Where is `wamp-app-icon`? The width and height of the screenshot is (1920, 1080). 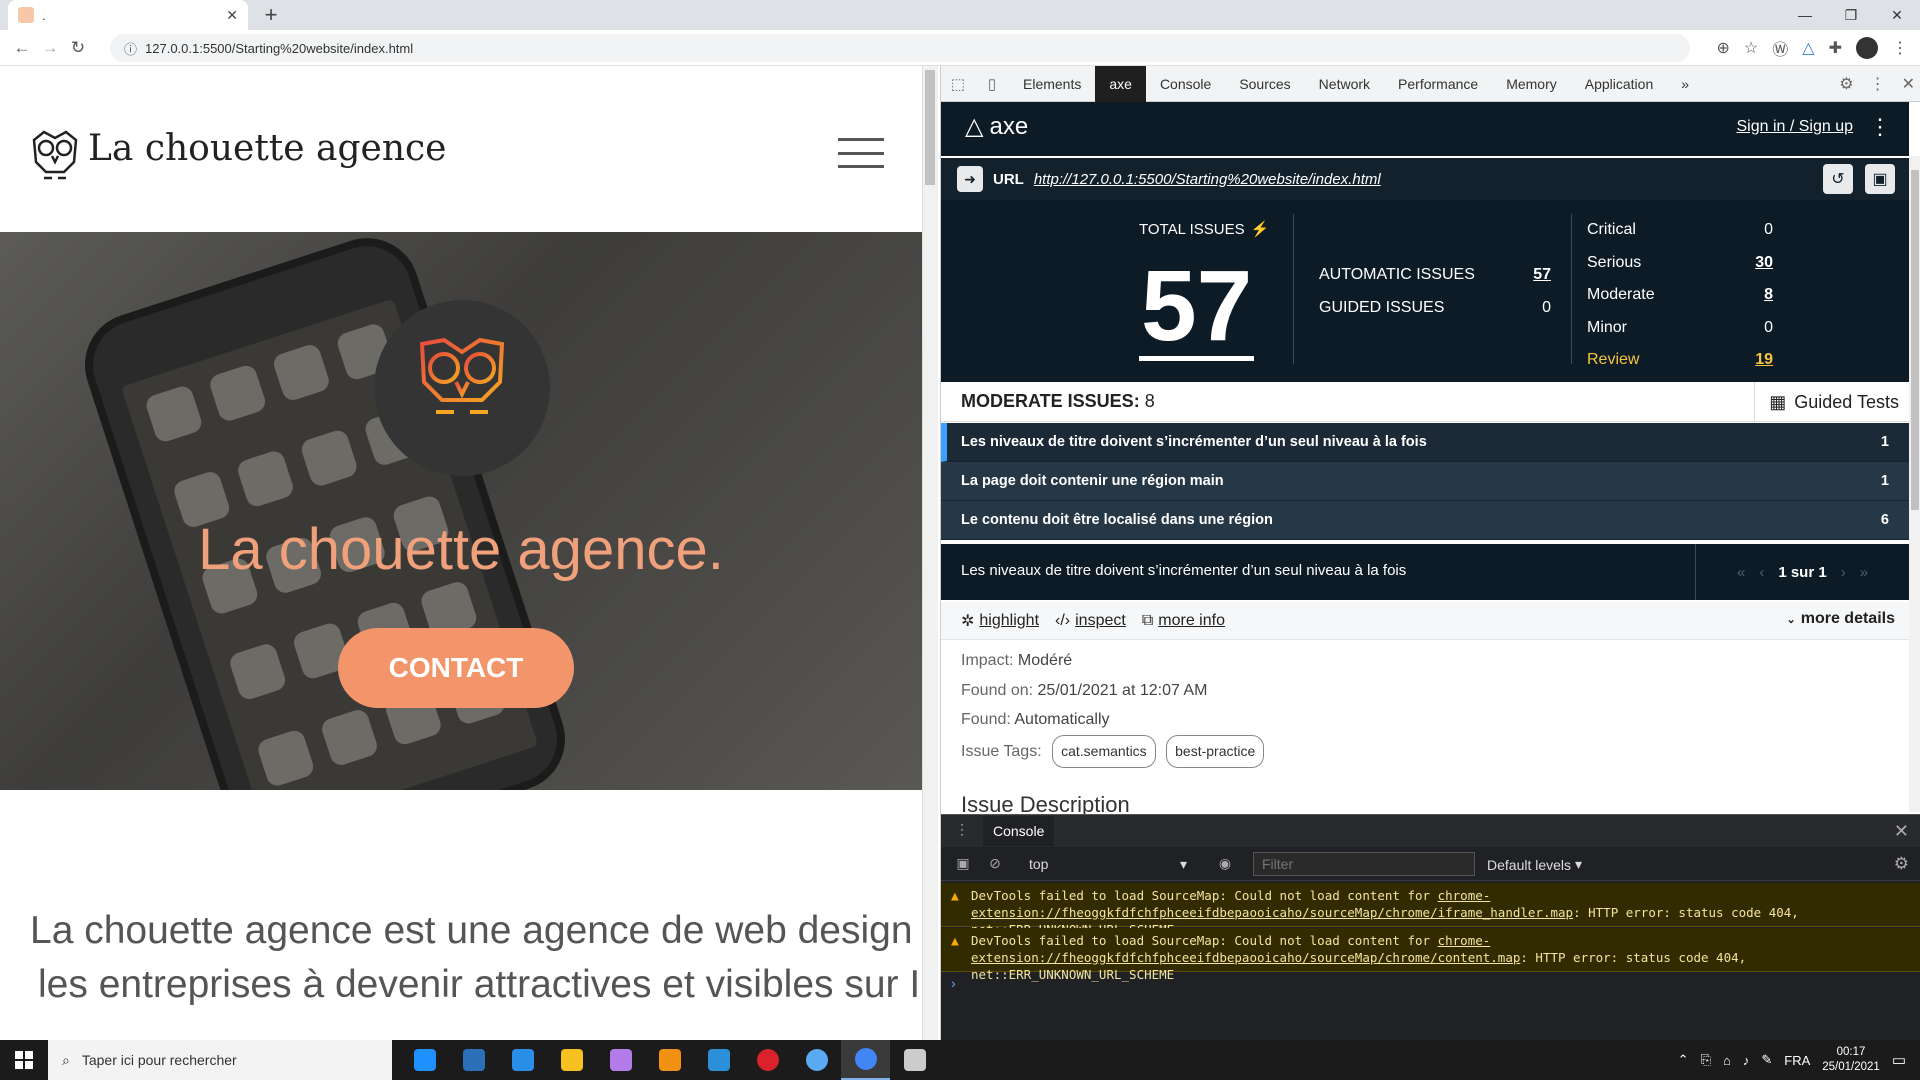
wamp-app-icon is located at coordinates (816, 1060).